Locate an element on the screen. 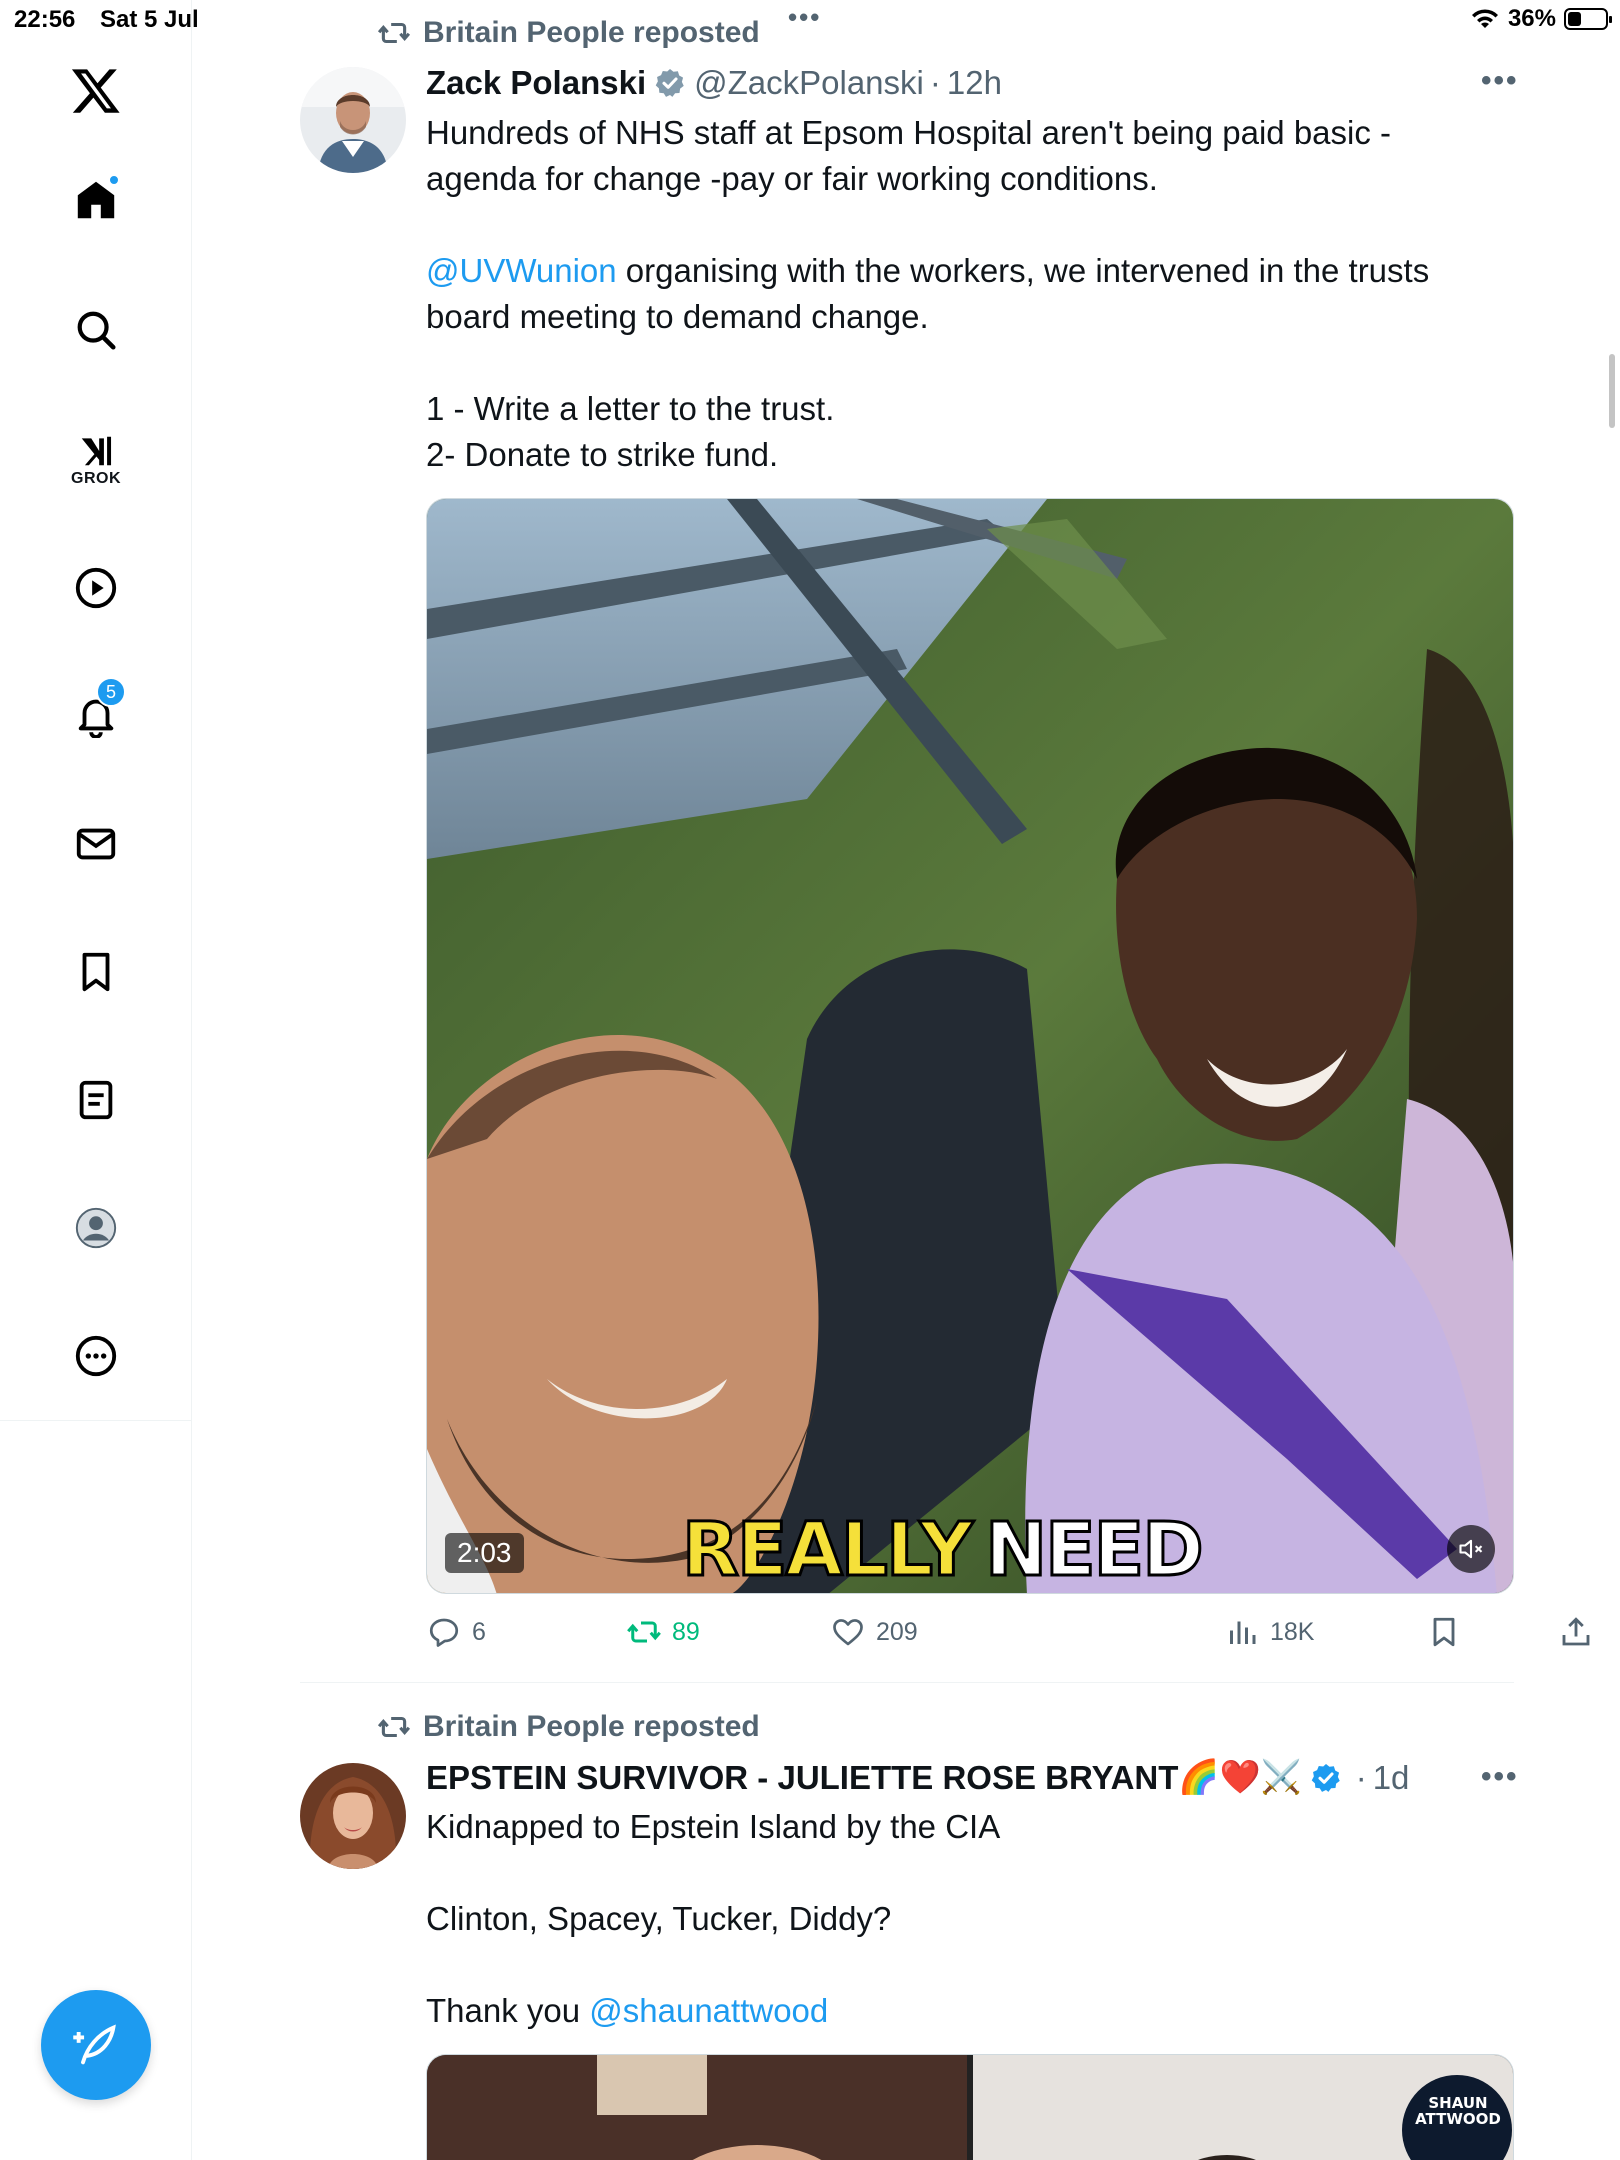 The image size is (1620, 2160). video-icon is located at coordinates (96, 588).